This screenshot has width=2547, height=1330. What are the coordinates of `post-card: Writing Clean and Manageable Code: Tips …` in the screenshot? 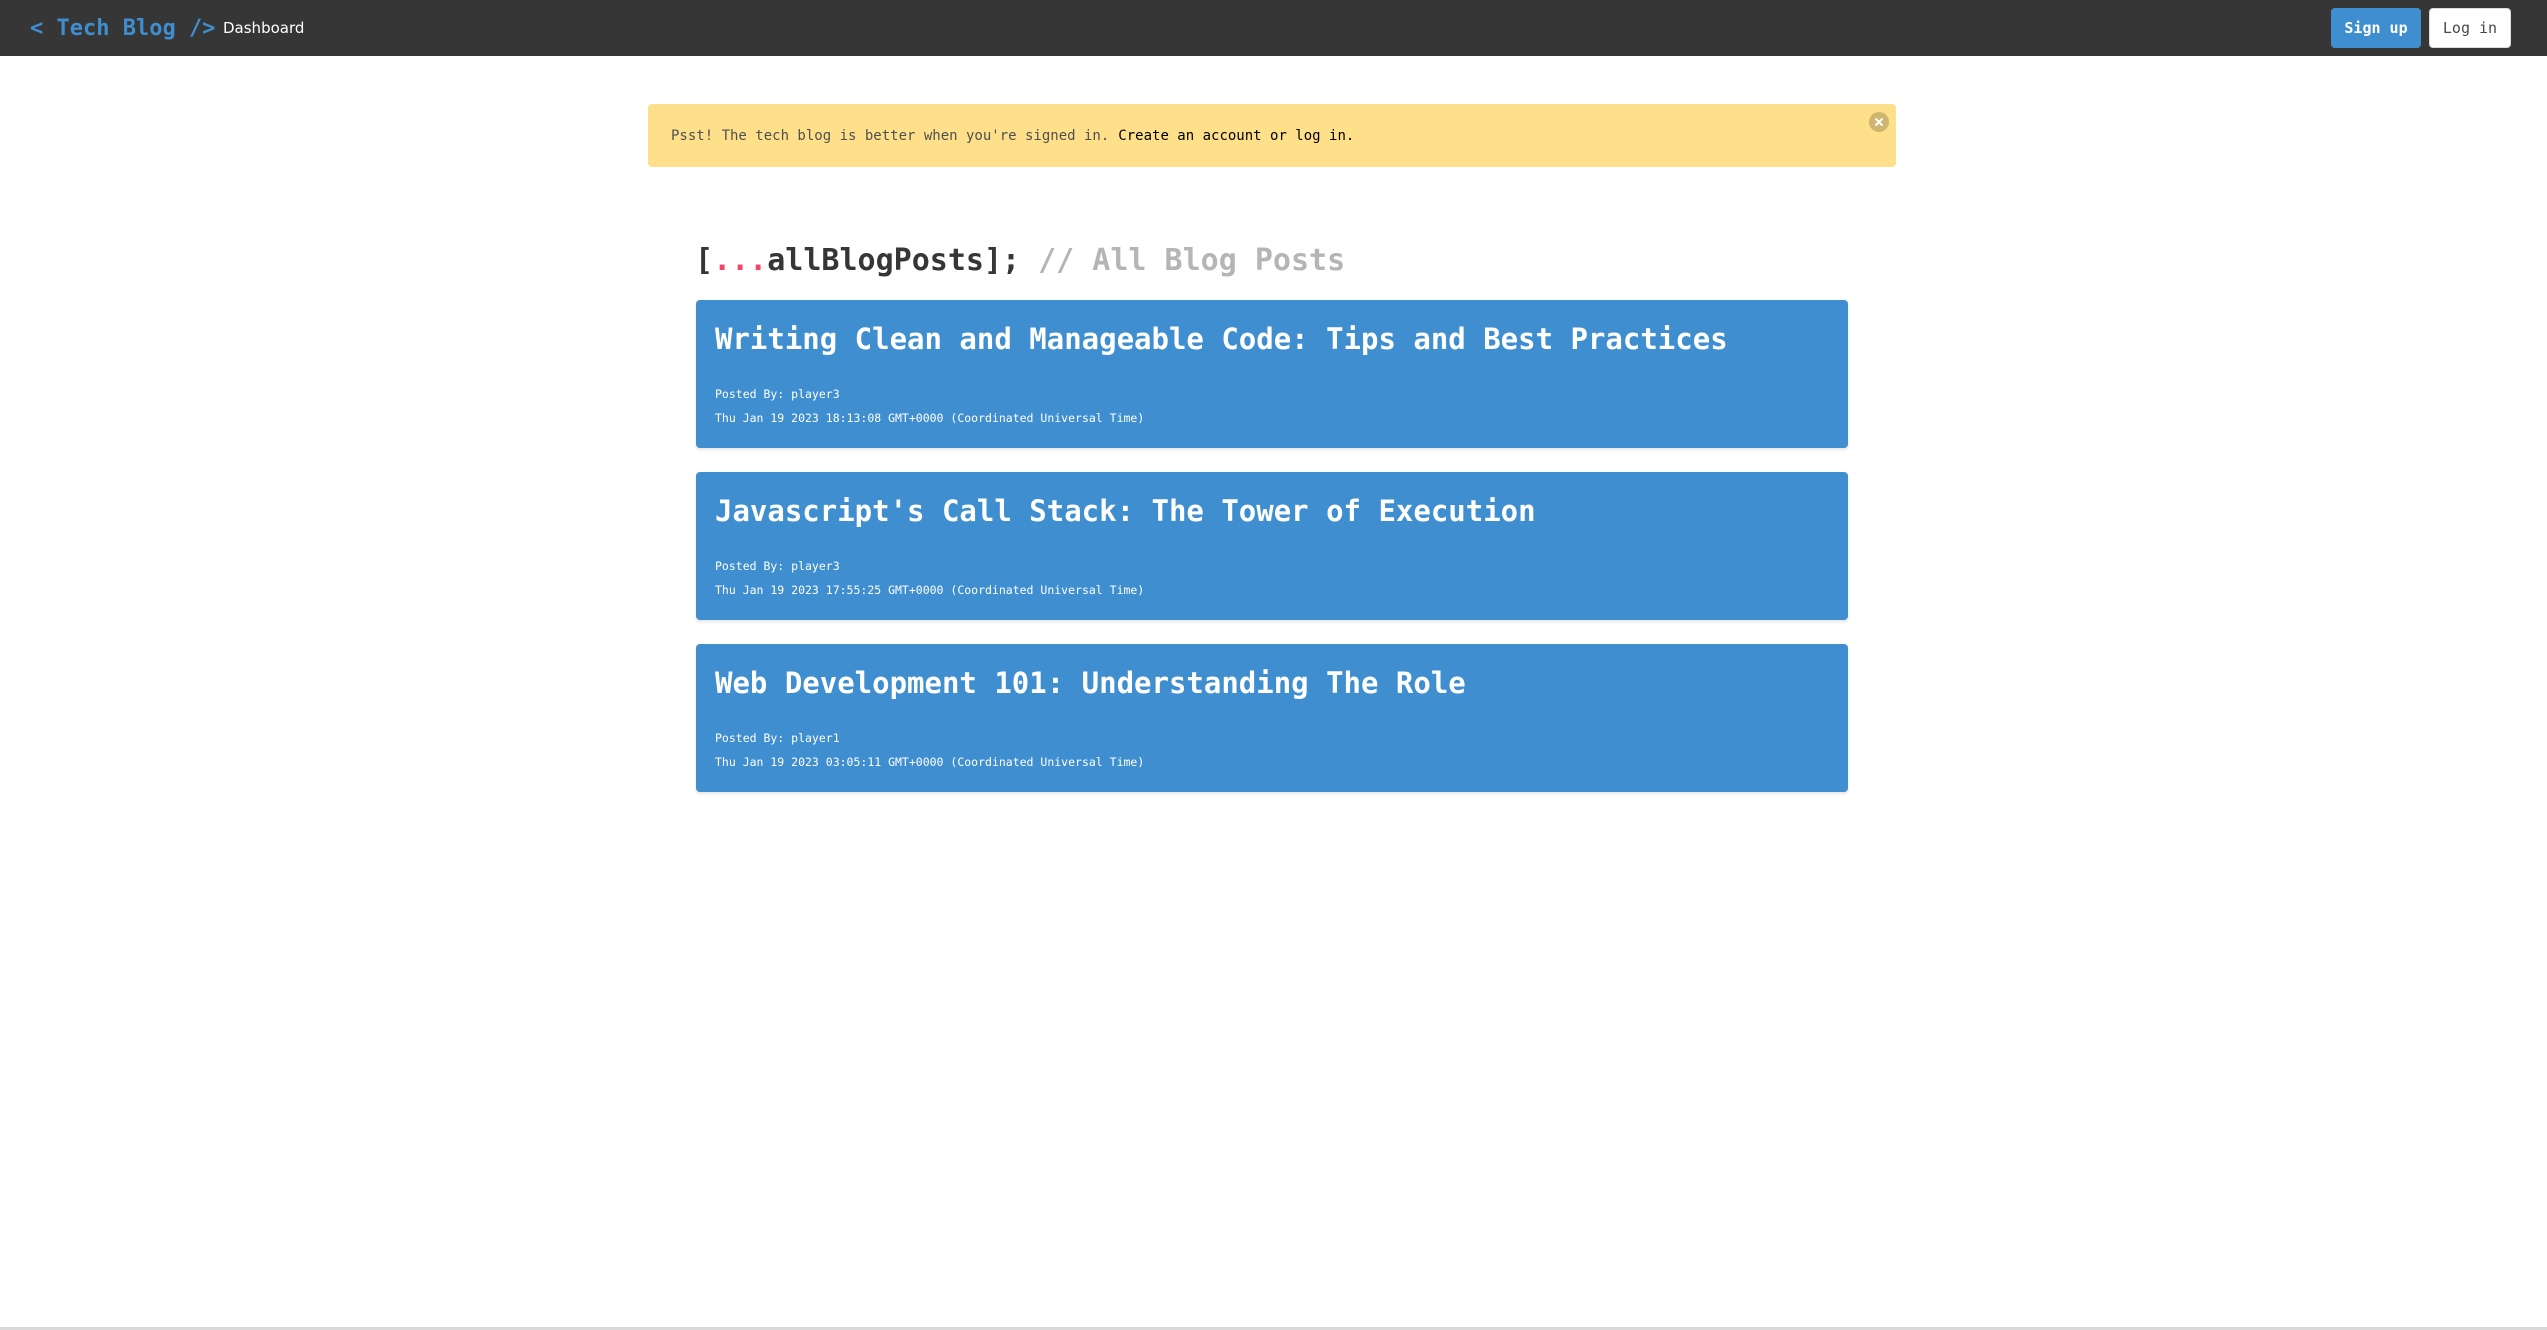 It's located at (1272, 374).